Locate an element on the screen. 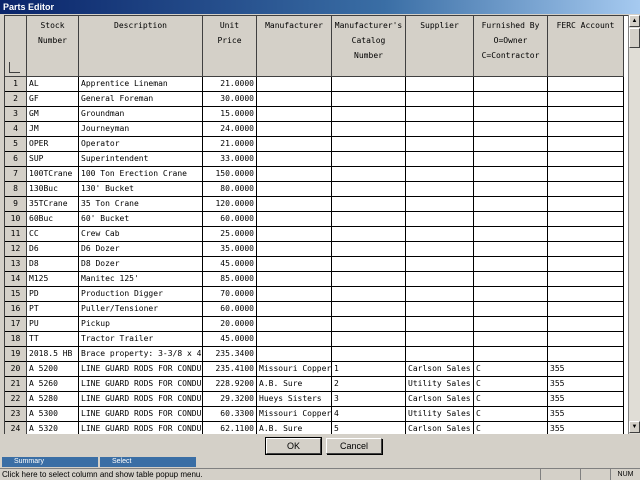 The image size is (640, 480). cell-price: 15.0000 is located at coordinates (230, 114).